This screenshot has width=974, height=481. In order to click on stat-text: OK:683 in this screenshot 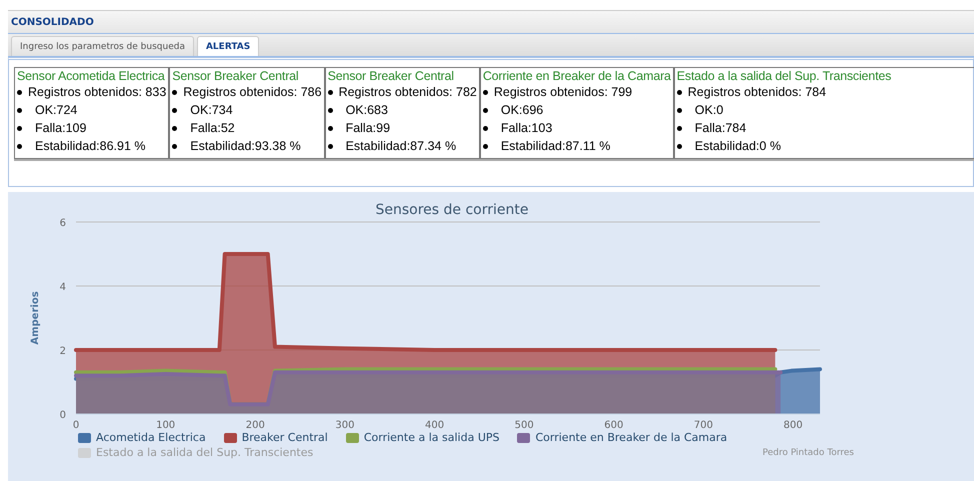, I will do `click(367, 110)`.